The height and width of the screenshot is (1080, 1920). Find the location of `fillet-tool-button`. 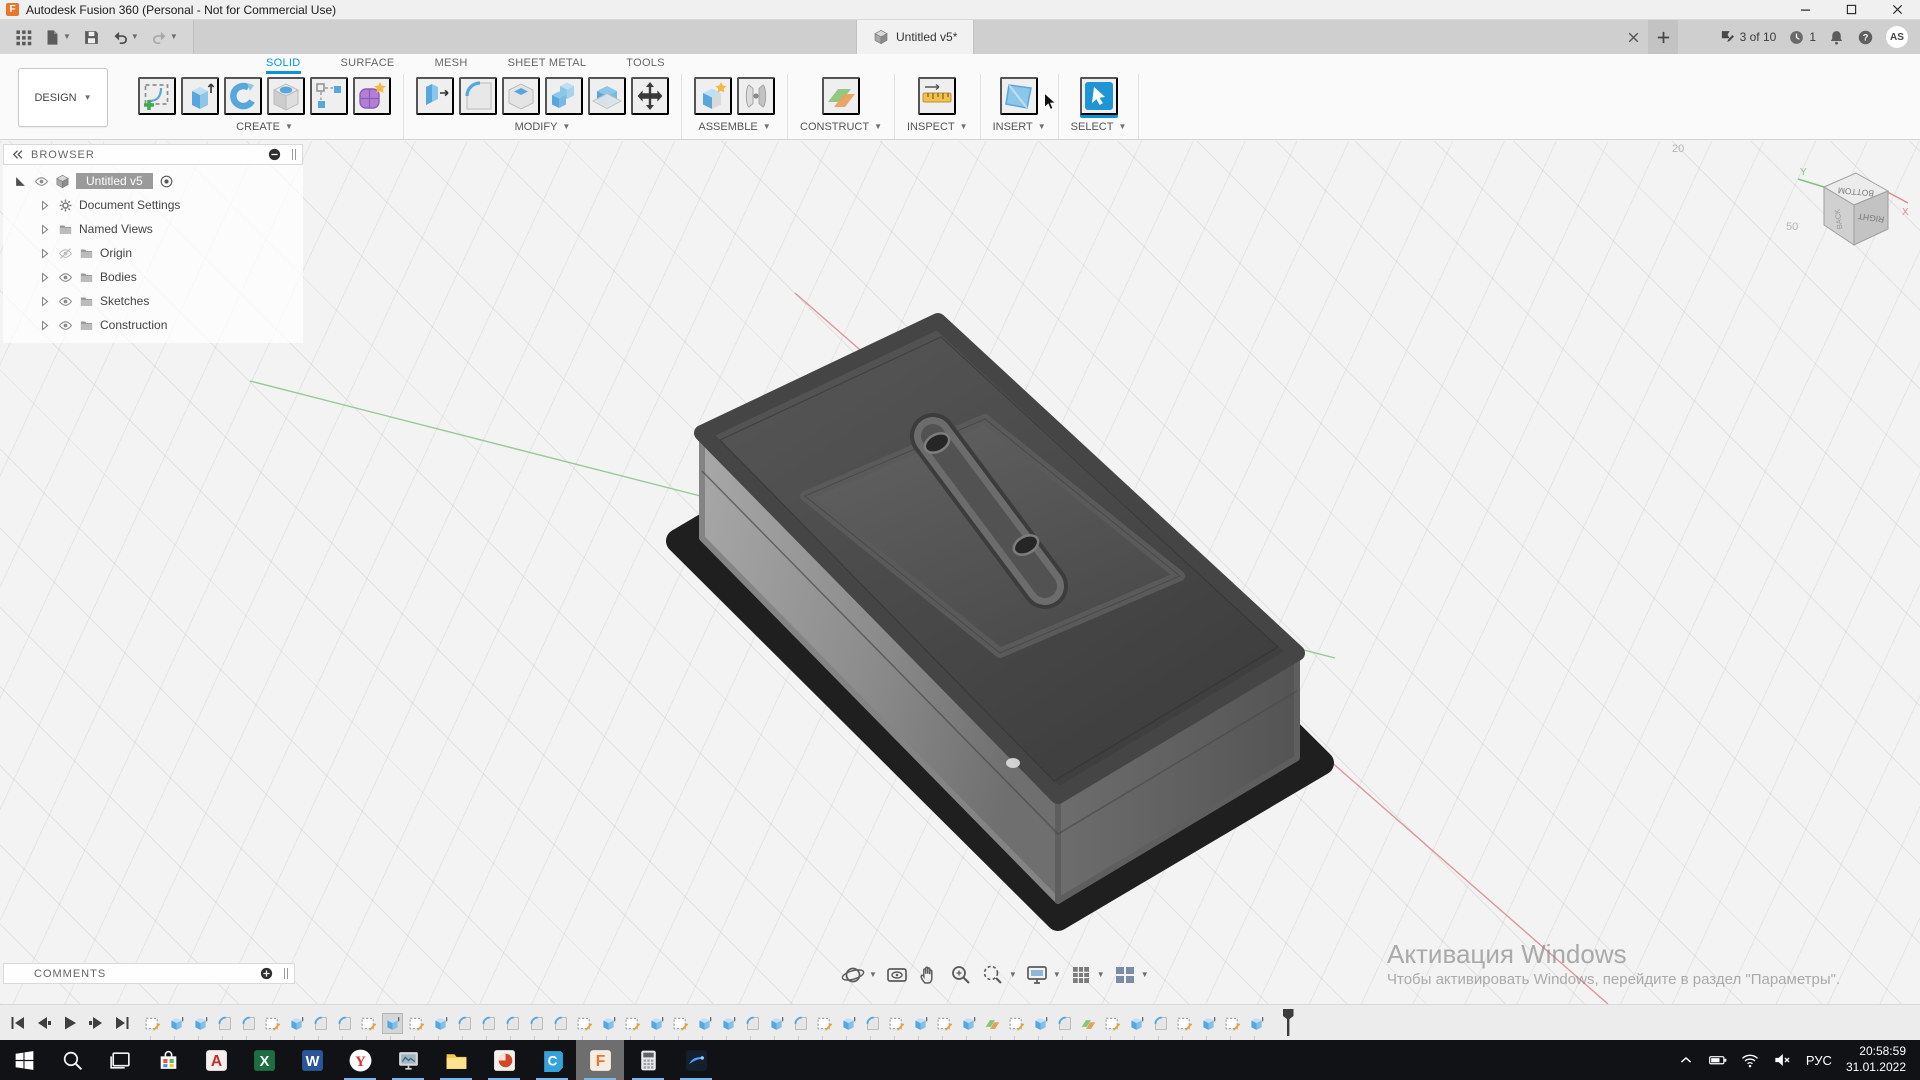

fillet-tool-button is located at coordinates (478, 96).